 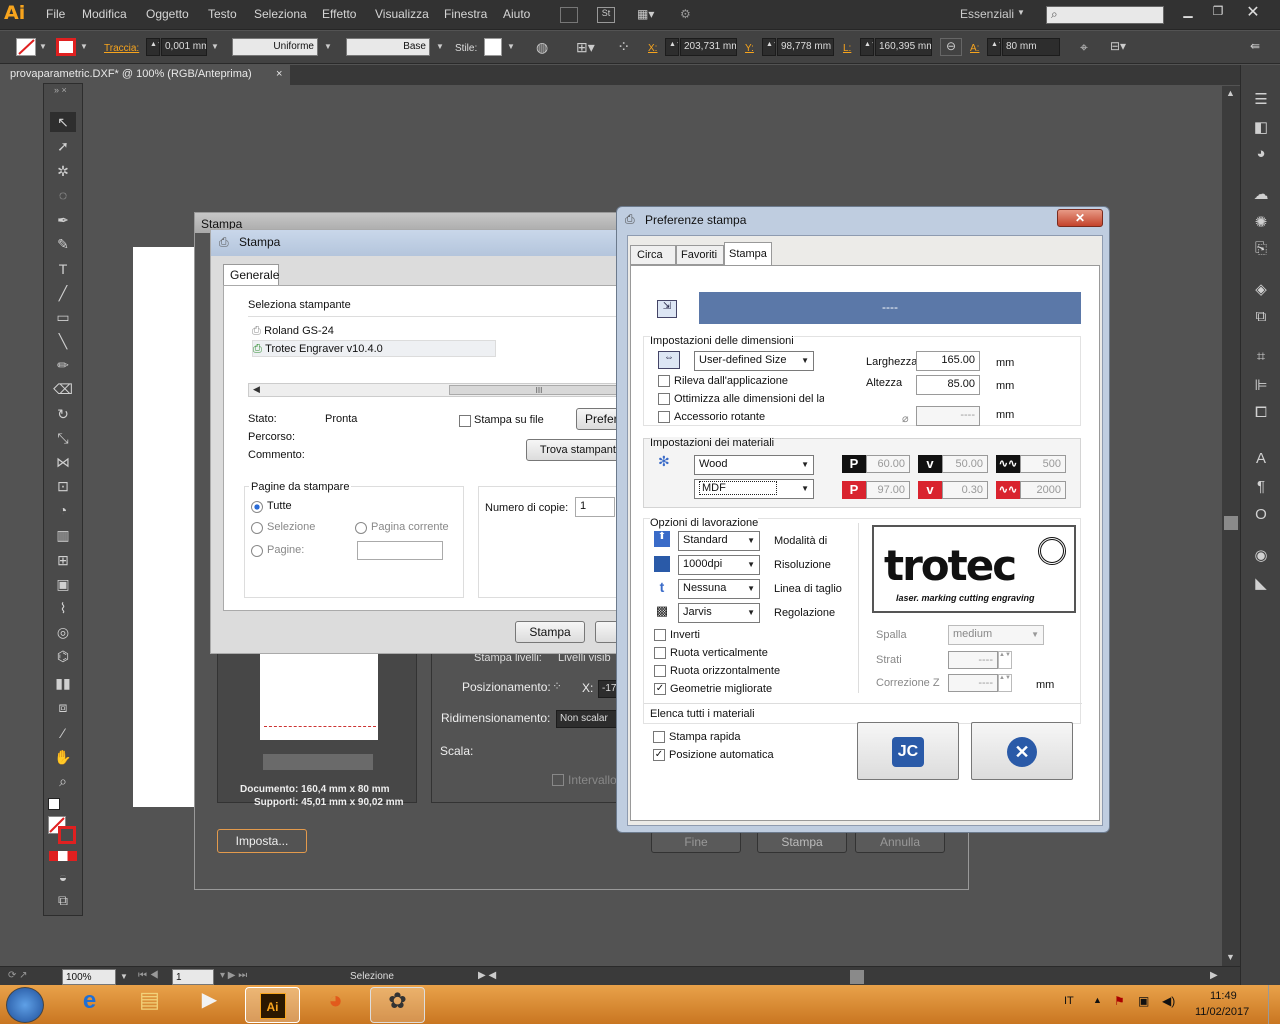 I want to click on pathfinder-panel-icon: ⧠, so click(x=1261, y=415).